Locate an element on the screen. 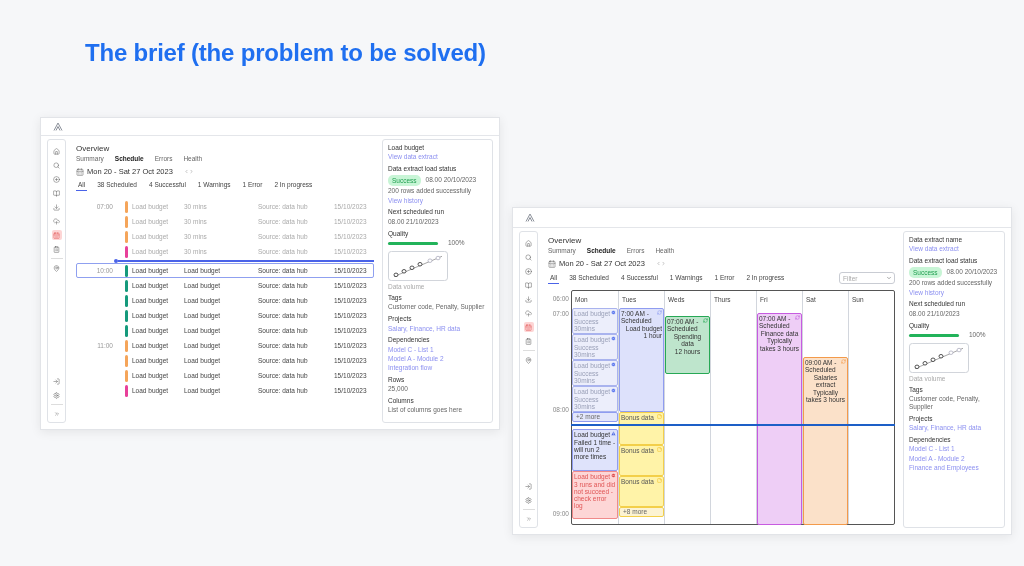 The width and height of the screenshot is (1024, 566). chevron-down-icon is located at coordinates (889, 278).